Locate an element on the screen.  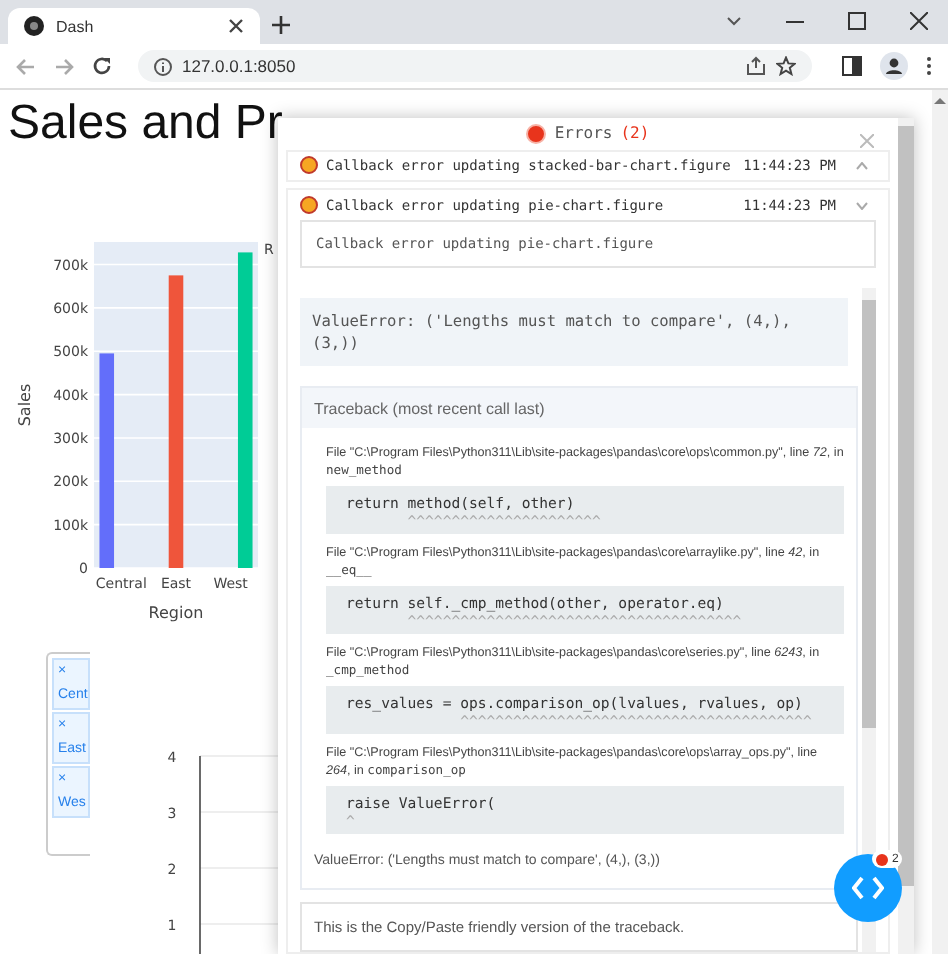
panel-title: Errors is located at coordinates (583, 133).